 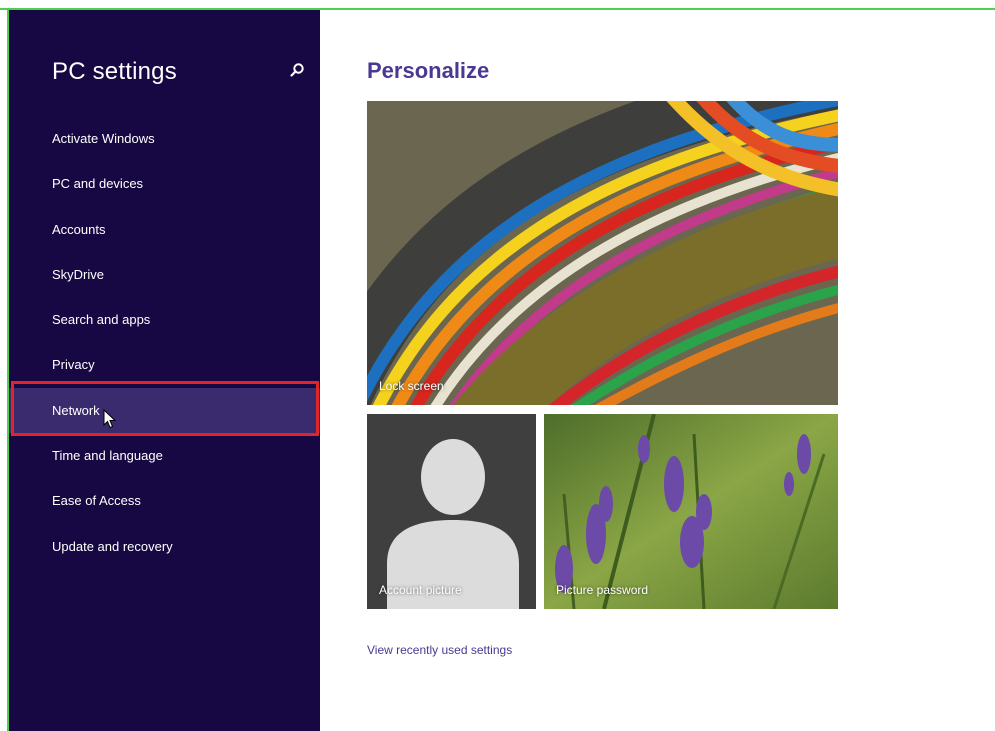 I want to click on lock-screen-label: Lock screen, so click(x=411, y=386).